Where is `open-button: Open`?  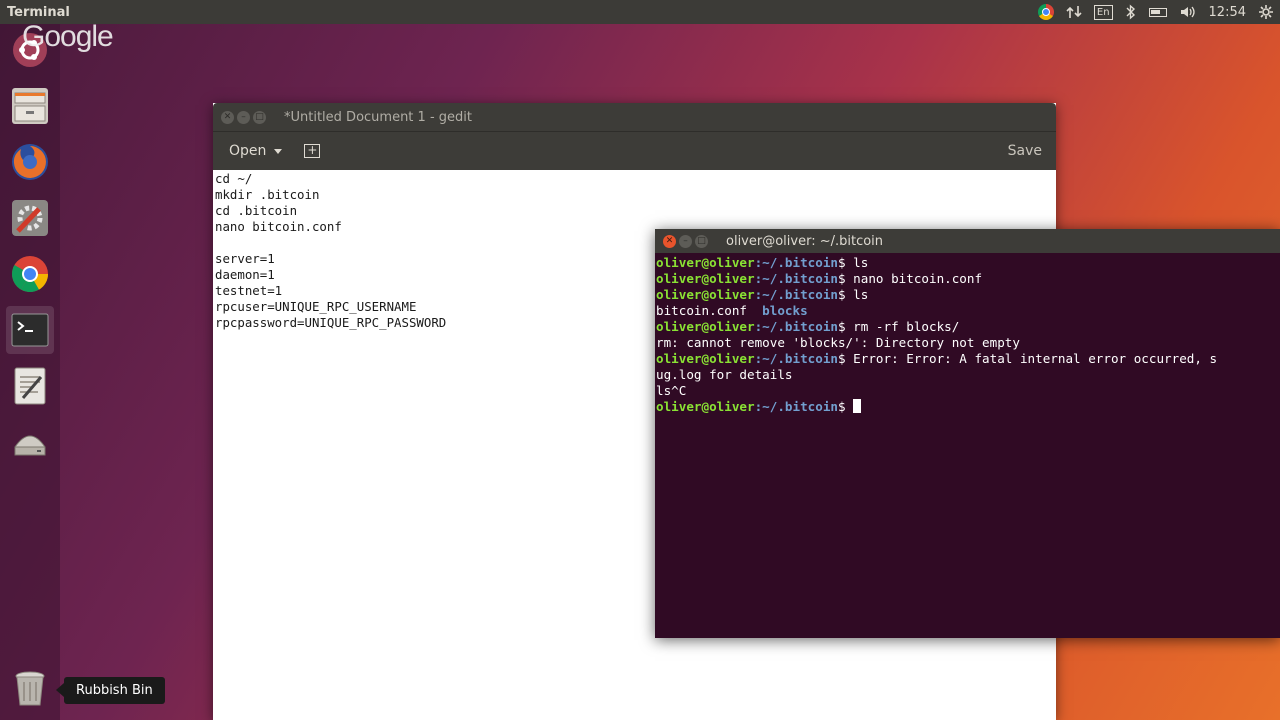
open-button: Open is located at coordinates (255, 151).